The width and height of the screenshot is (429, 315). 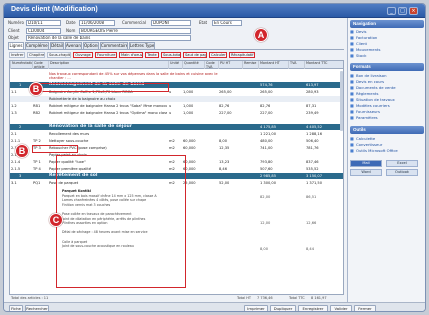 What do you see at coordinates (402, 163) in the screenshot?
I see `panel-excel-button: Excel` at bounding box center [402, 163].